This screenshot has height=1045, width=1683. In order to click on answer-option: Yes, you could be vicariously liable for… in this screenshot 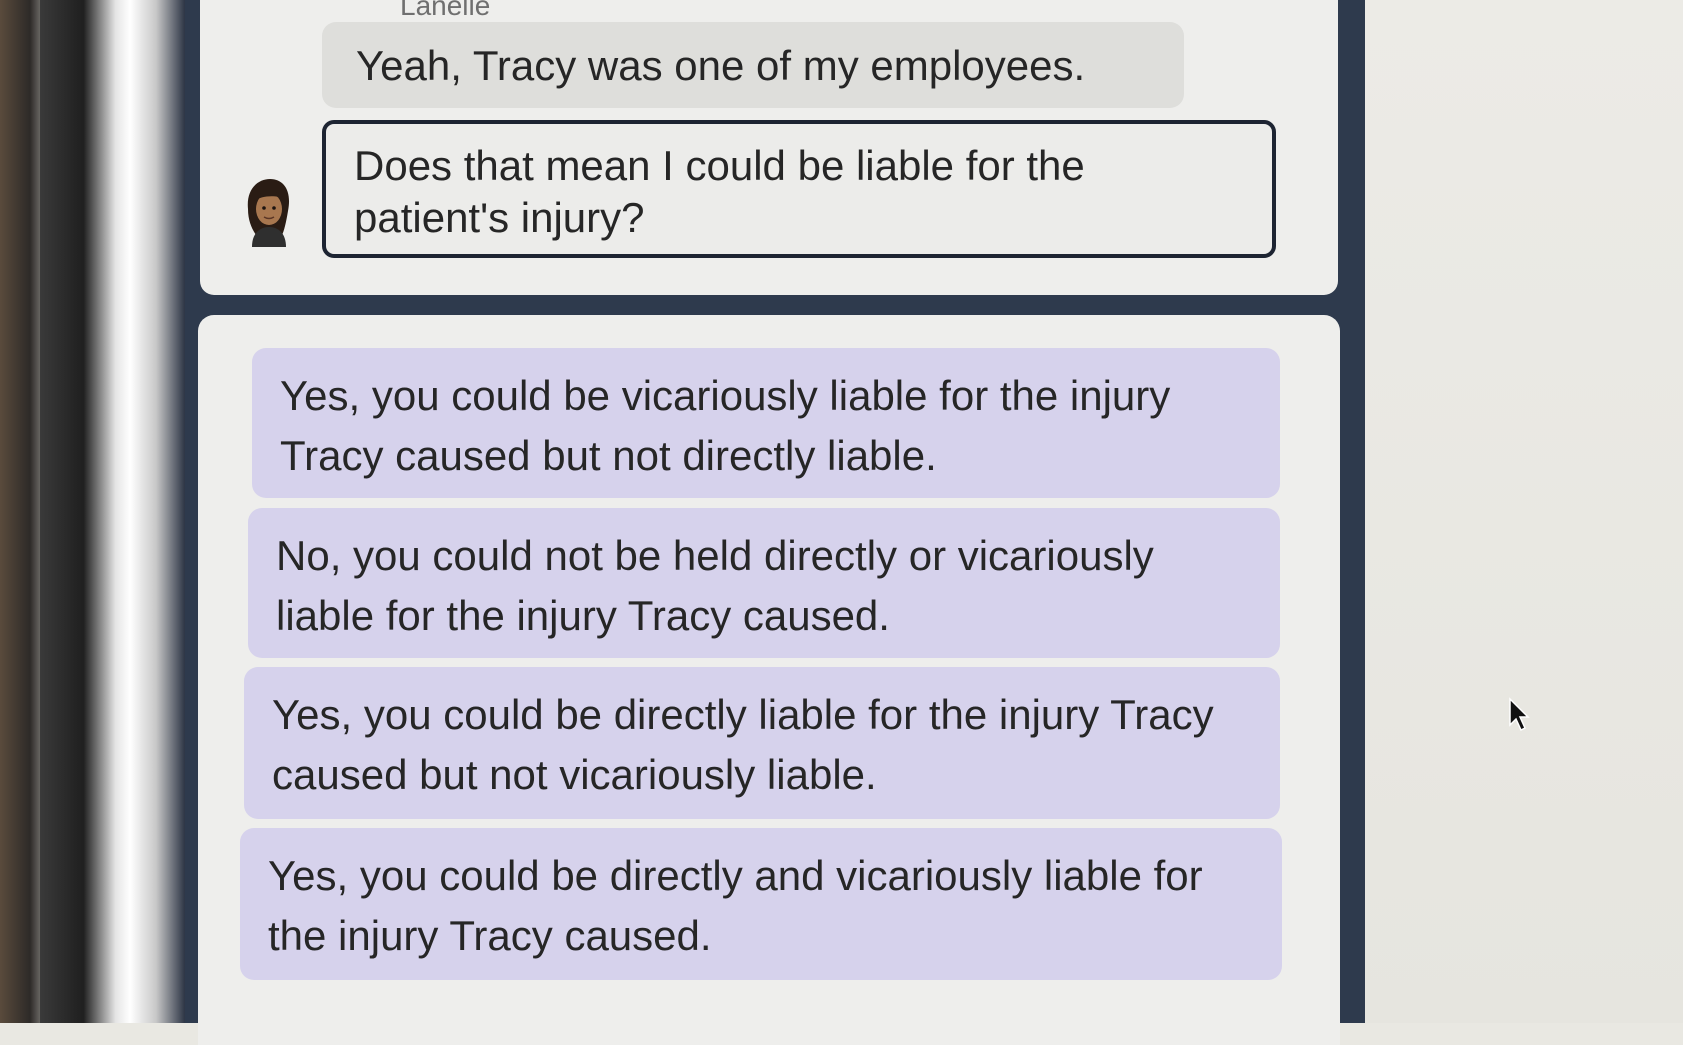, I will do `click(766, 423)`.